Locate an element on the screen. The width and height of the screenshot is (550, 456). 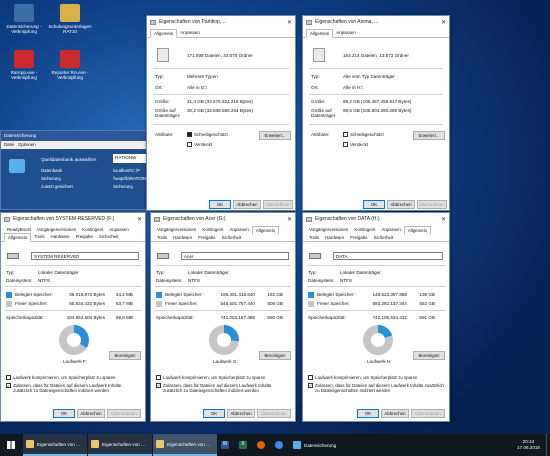
tab-readyboost: ReadyBoost is located at coordinates (19, 229).